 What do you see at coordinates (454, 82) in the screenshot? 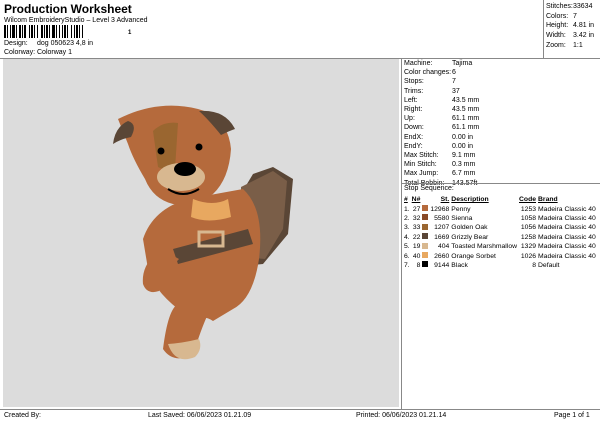
I see `param-value: 7` at bounding box center [454, 82].